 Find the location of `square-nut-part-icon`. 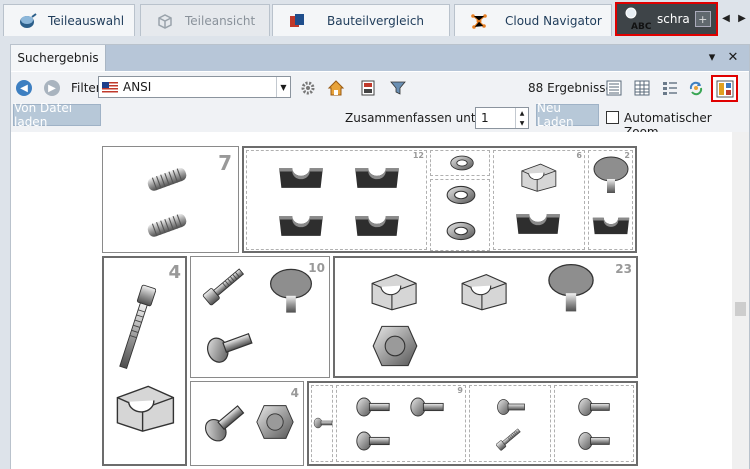

square-nut-part-icon is located at coordinates (275, 422).